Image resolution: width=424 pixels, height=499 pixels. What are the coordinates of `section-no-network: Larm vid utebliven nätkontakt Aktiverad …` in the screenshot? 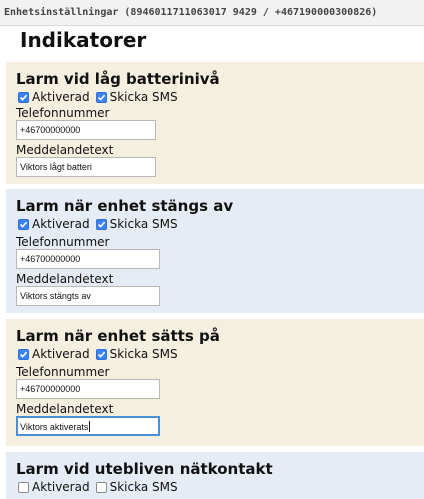 It's located at (215, 475).